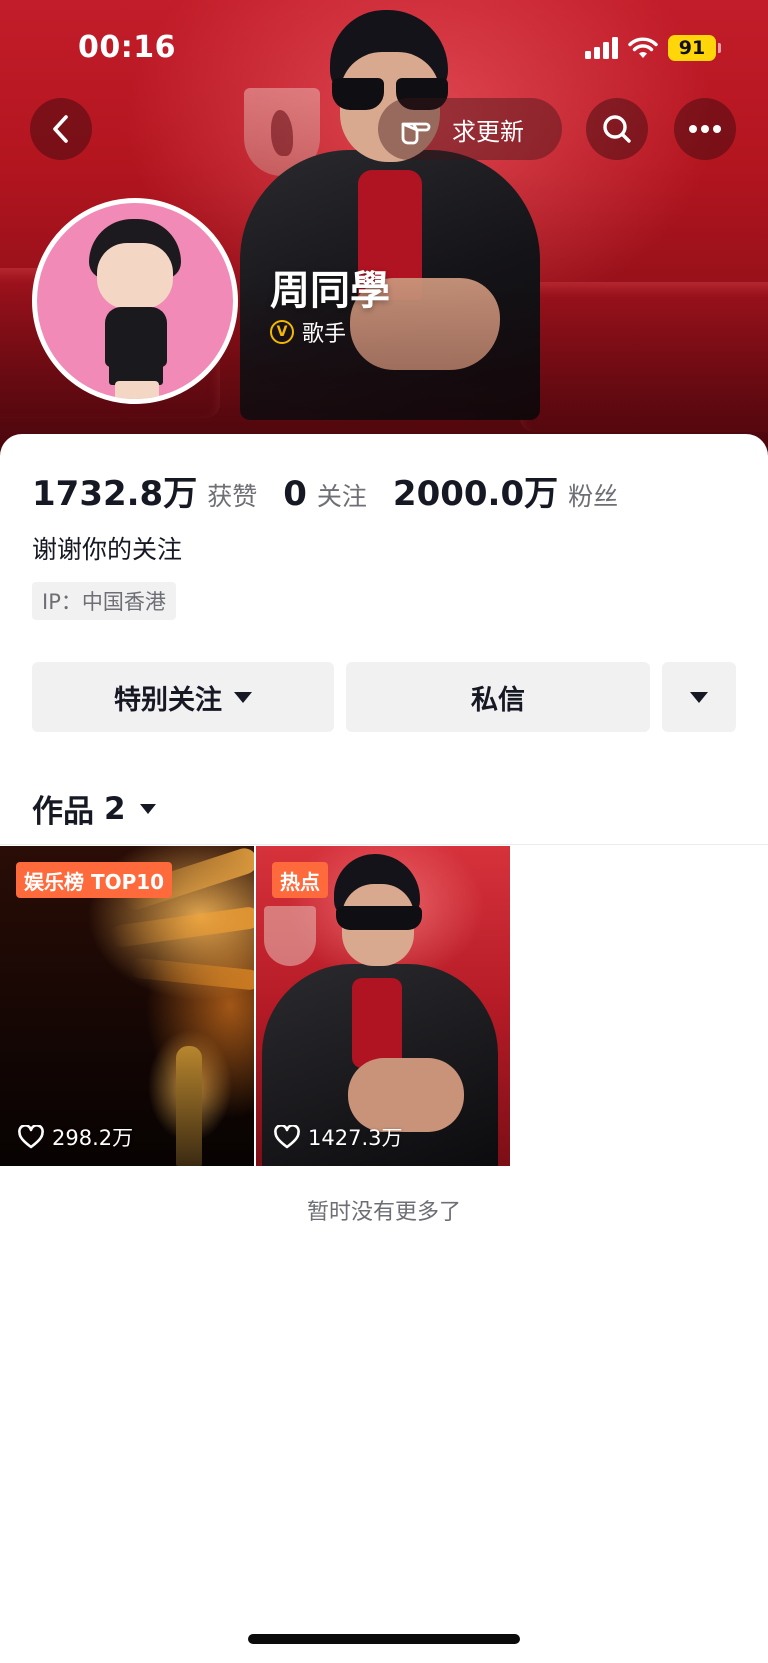  What do you see at coordinates (168, 700) in the screenshot?
I see `special-follow-label: 特别关注` at bounding box center [168, 700].